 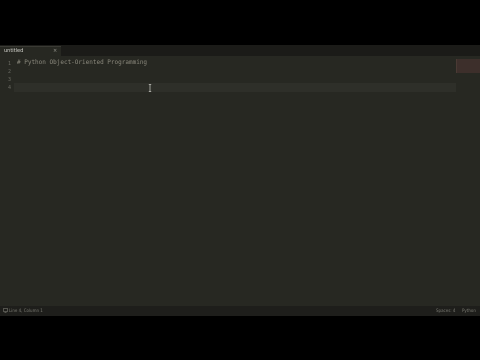 What do you see at coordinates (468, 66) in the screenshot?
I see `minimap-viewport` at bounding box center [468, 66].